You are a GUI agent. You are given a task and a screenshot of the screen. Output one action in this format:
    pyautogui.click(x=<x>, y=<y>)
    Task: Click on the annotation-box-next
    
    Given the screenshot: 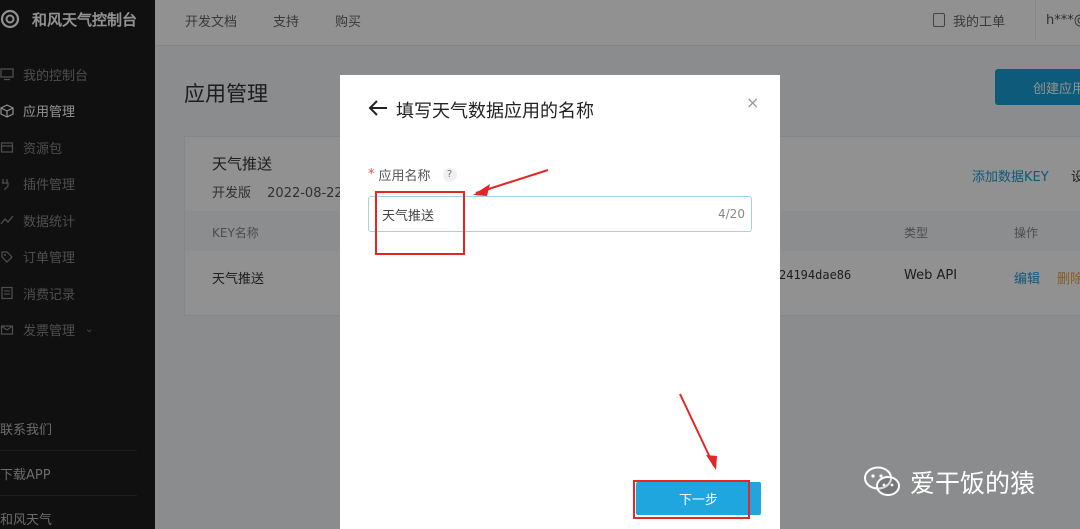 What is the action you would take?
    pyautogui.click(x=691, y=499)
    